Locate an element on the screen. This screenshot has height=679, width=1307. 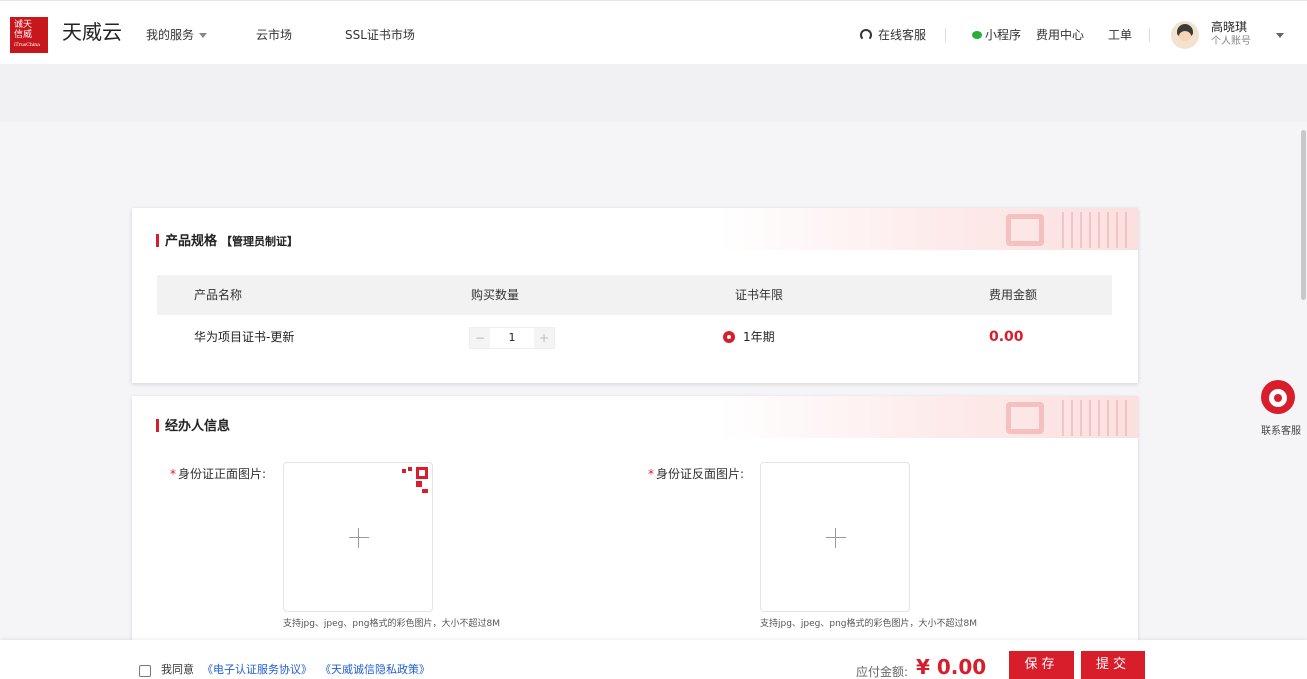
avatar is located at coordinates (1185, 35).